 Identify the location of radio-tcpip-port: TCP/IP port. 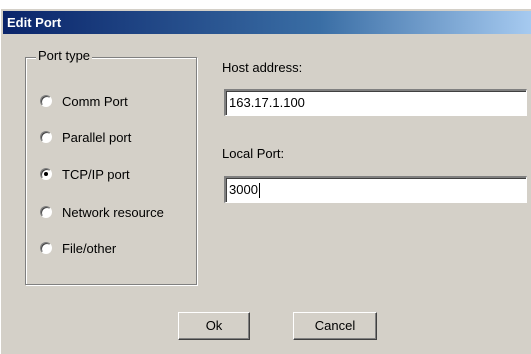
(85, 174).